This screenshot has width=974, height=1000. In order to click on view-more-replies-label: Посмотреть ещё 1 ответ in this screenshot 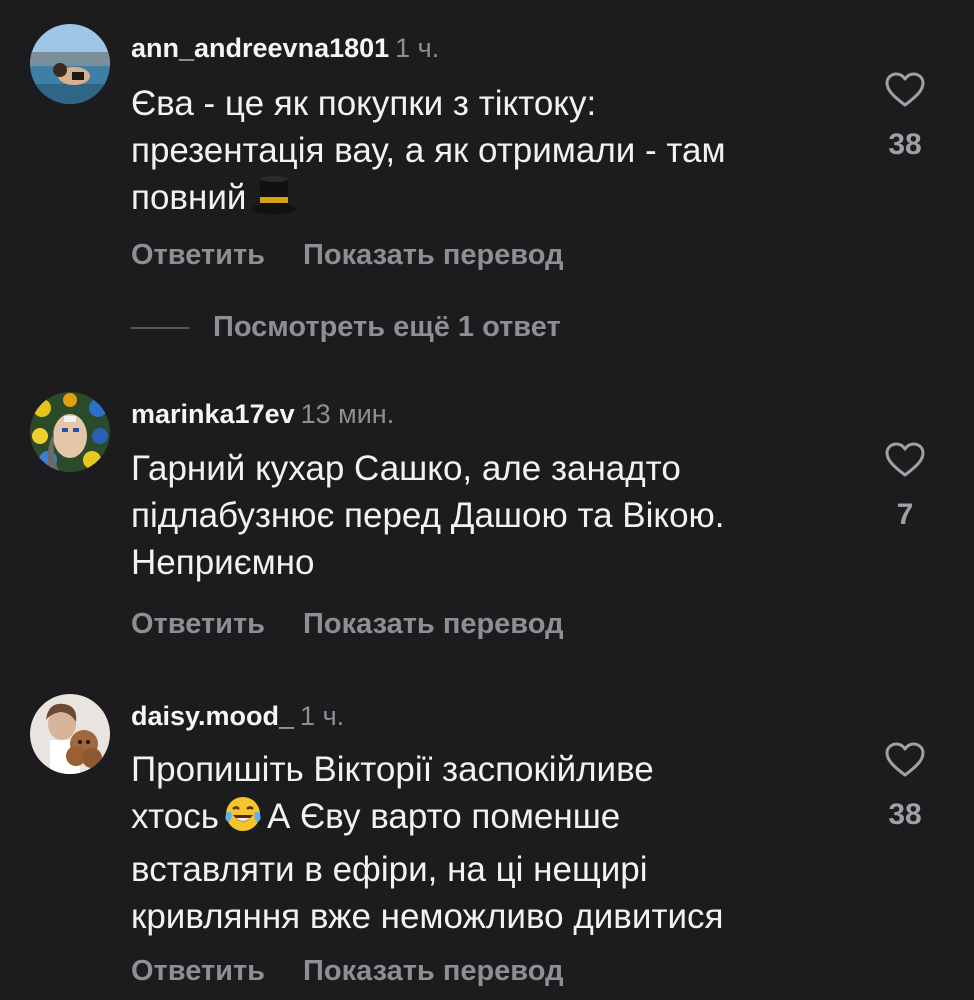, I will do `click(387, 327)`.